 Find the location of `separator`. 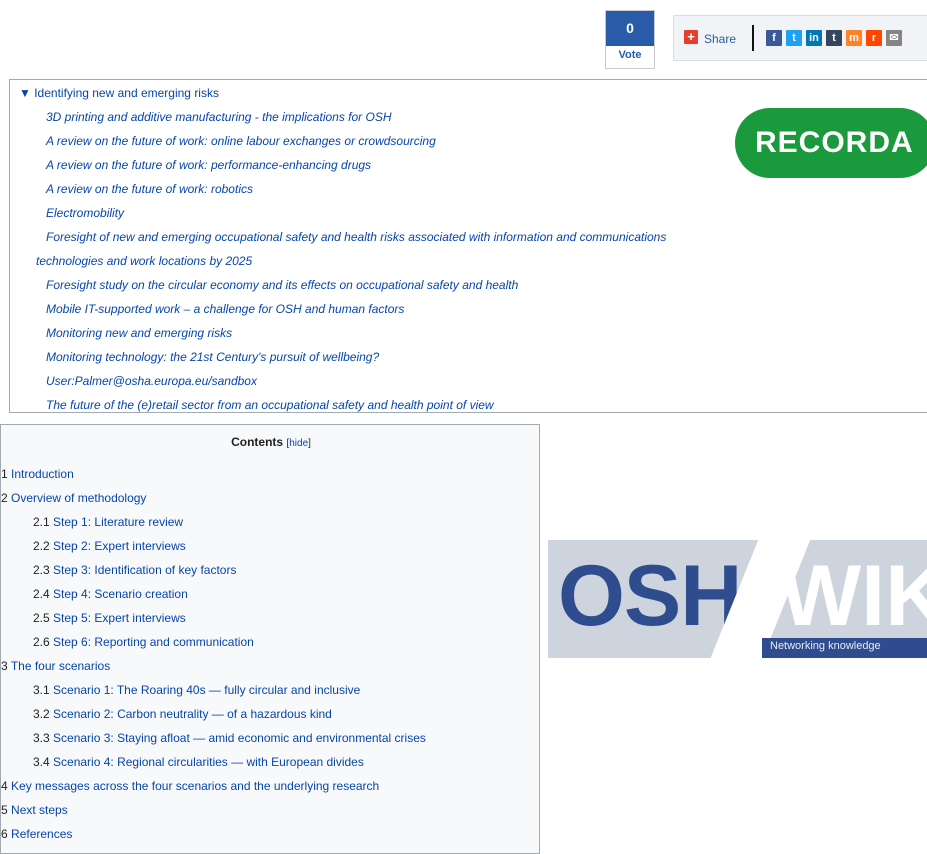

separator is located at coordinates (753, 38).